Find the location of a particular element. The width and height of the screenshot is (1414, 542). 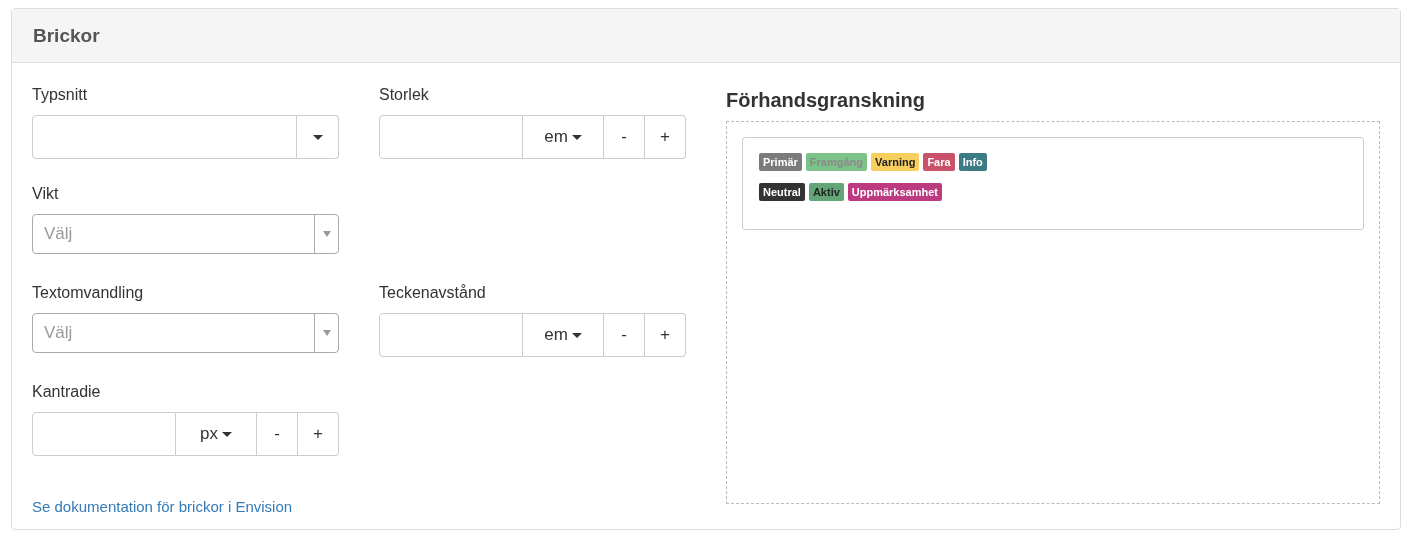

badge: Info is located at coordinates (972, 162).